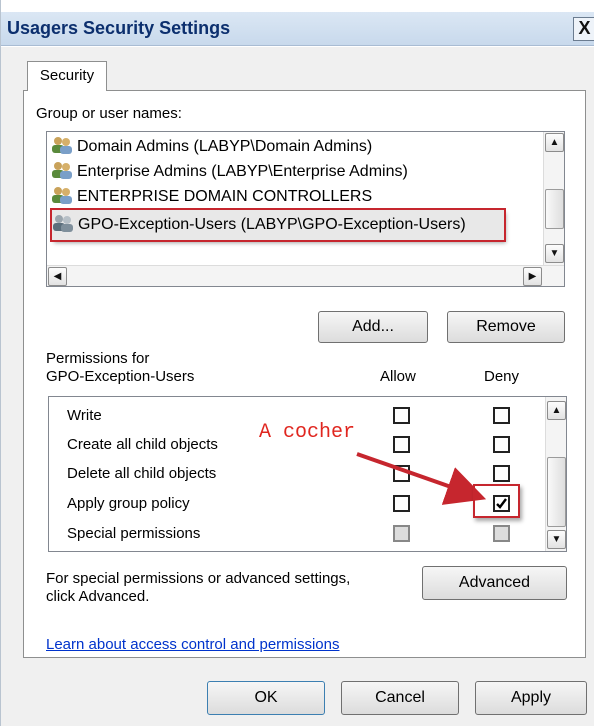 This screenshot has width=594, height=726. Describe the element at coordinates (421, 478) in the screenshot. I see `annotation-arrow-icon` at that location.